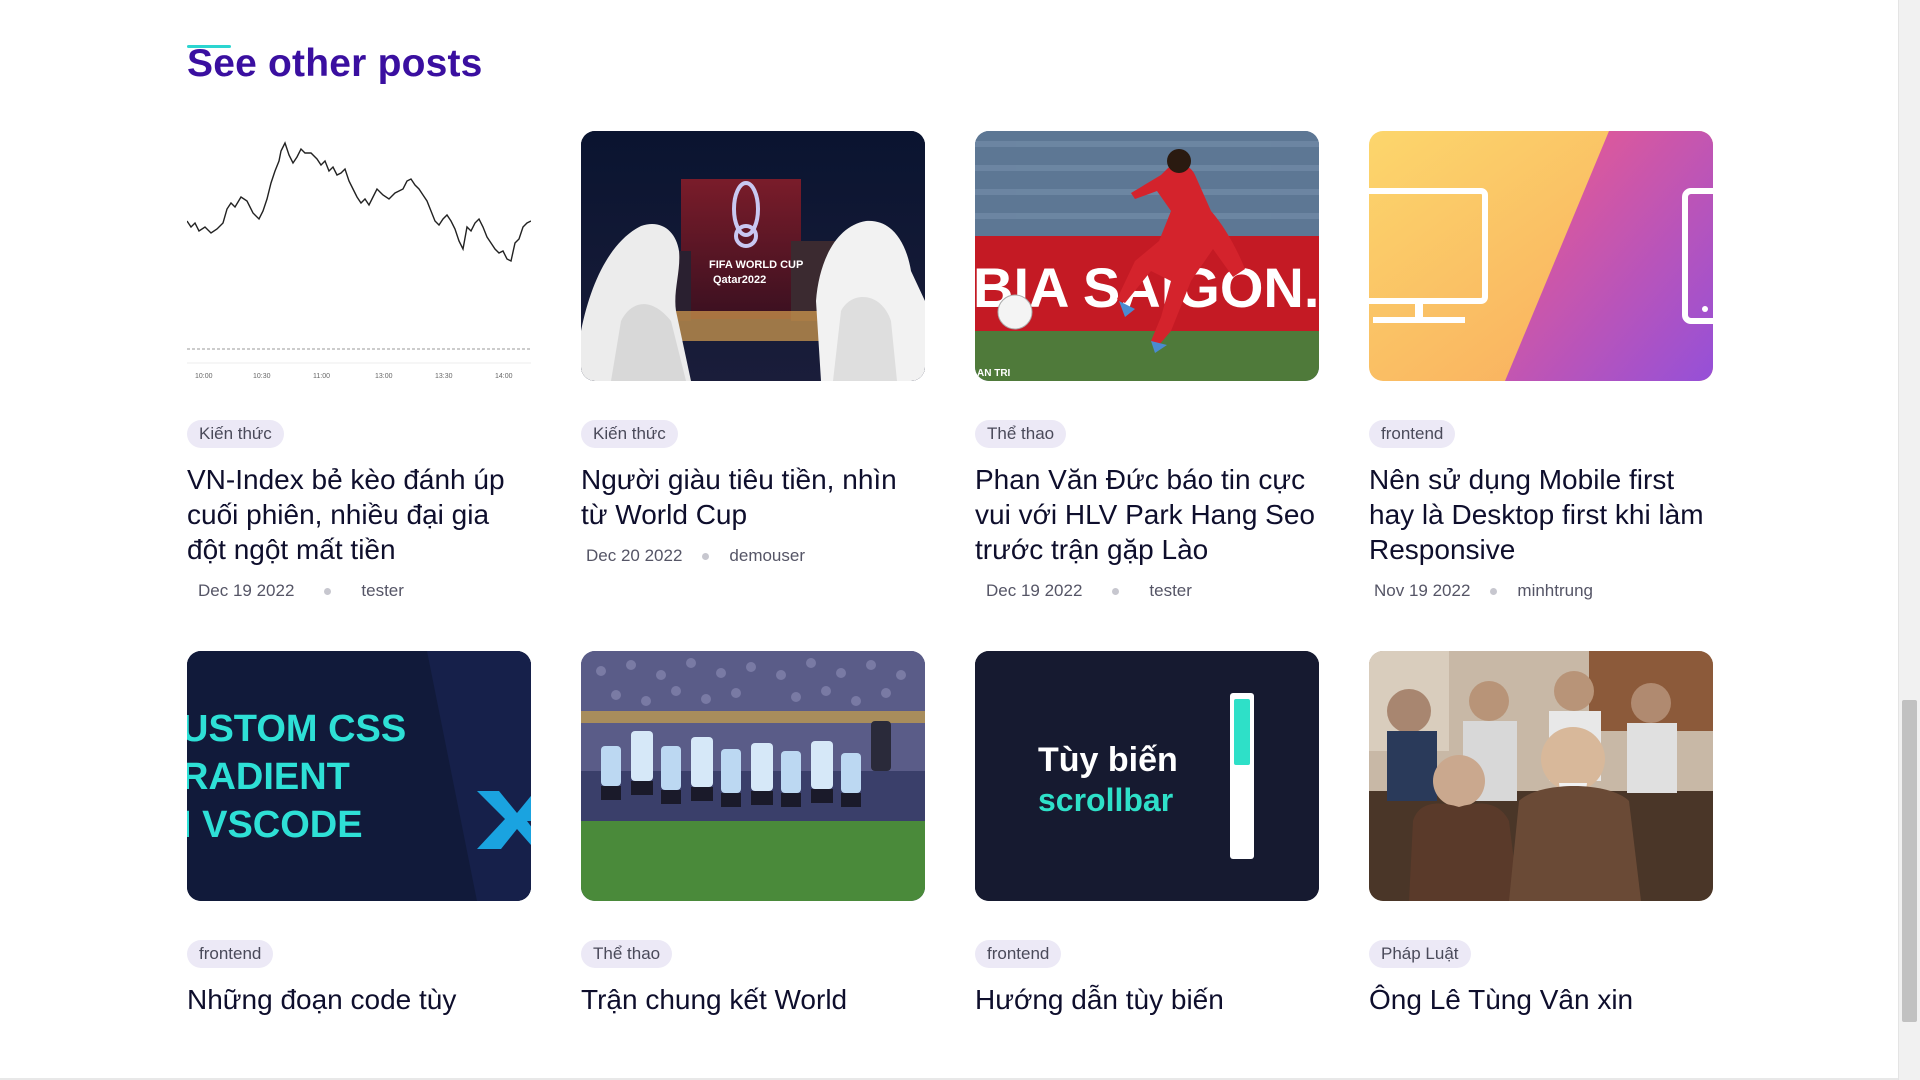 The height and width of the screenshot is (1080, 1920). I want to click on post-thumbnail: USTOM CSS RADIENT I VSCODE, so click(359, 776).